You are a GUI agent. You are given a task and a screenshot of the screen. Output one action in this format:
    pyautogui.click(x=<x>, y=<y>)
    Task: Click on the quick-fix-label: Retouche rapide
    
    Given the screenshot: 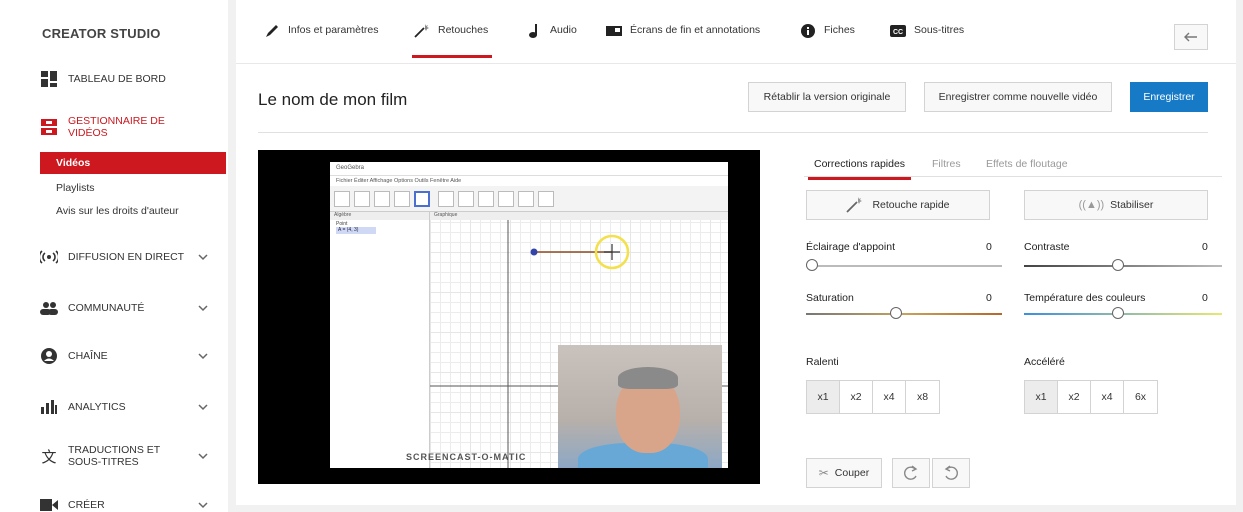 What is the action you would take?
    pyautogui.click(x=911, y=205)
    